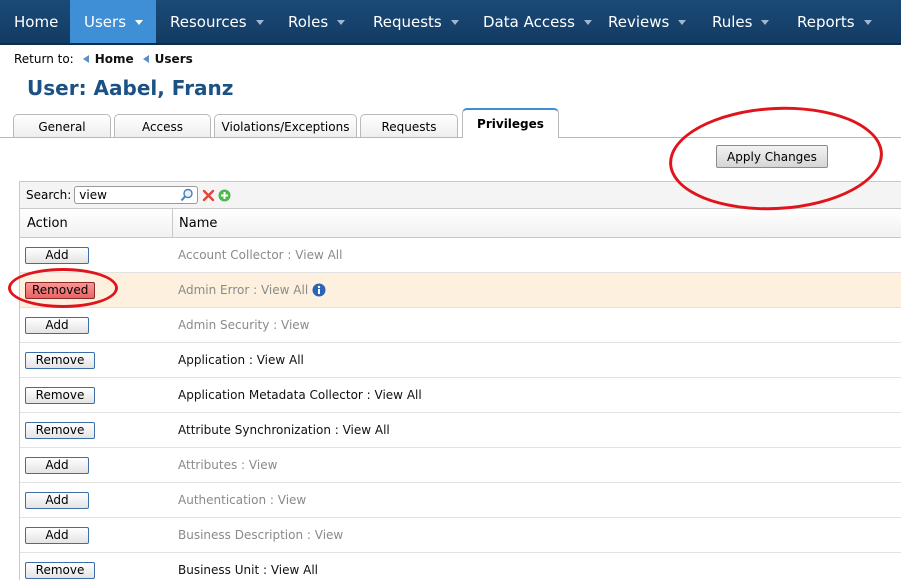  Describe the element at coordinates (285, 125) in the screenshot. I see `tab-violations-exceptions: Violations/Exceptions` at that location.